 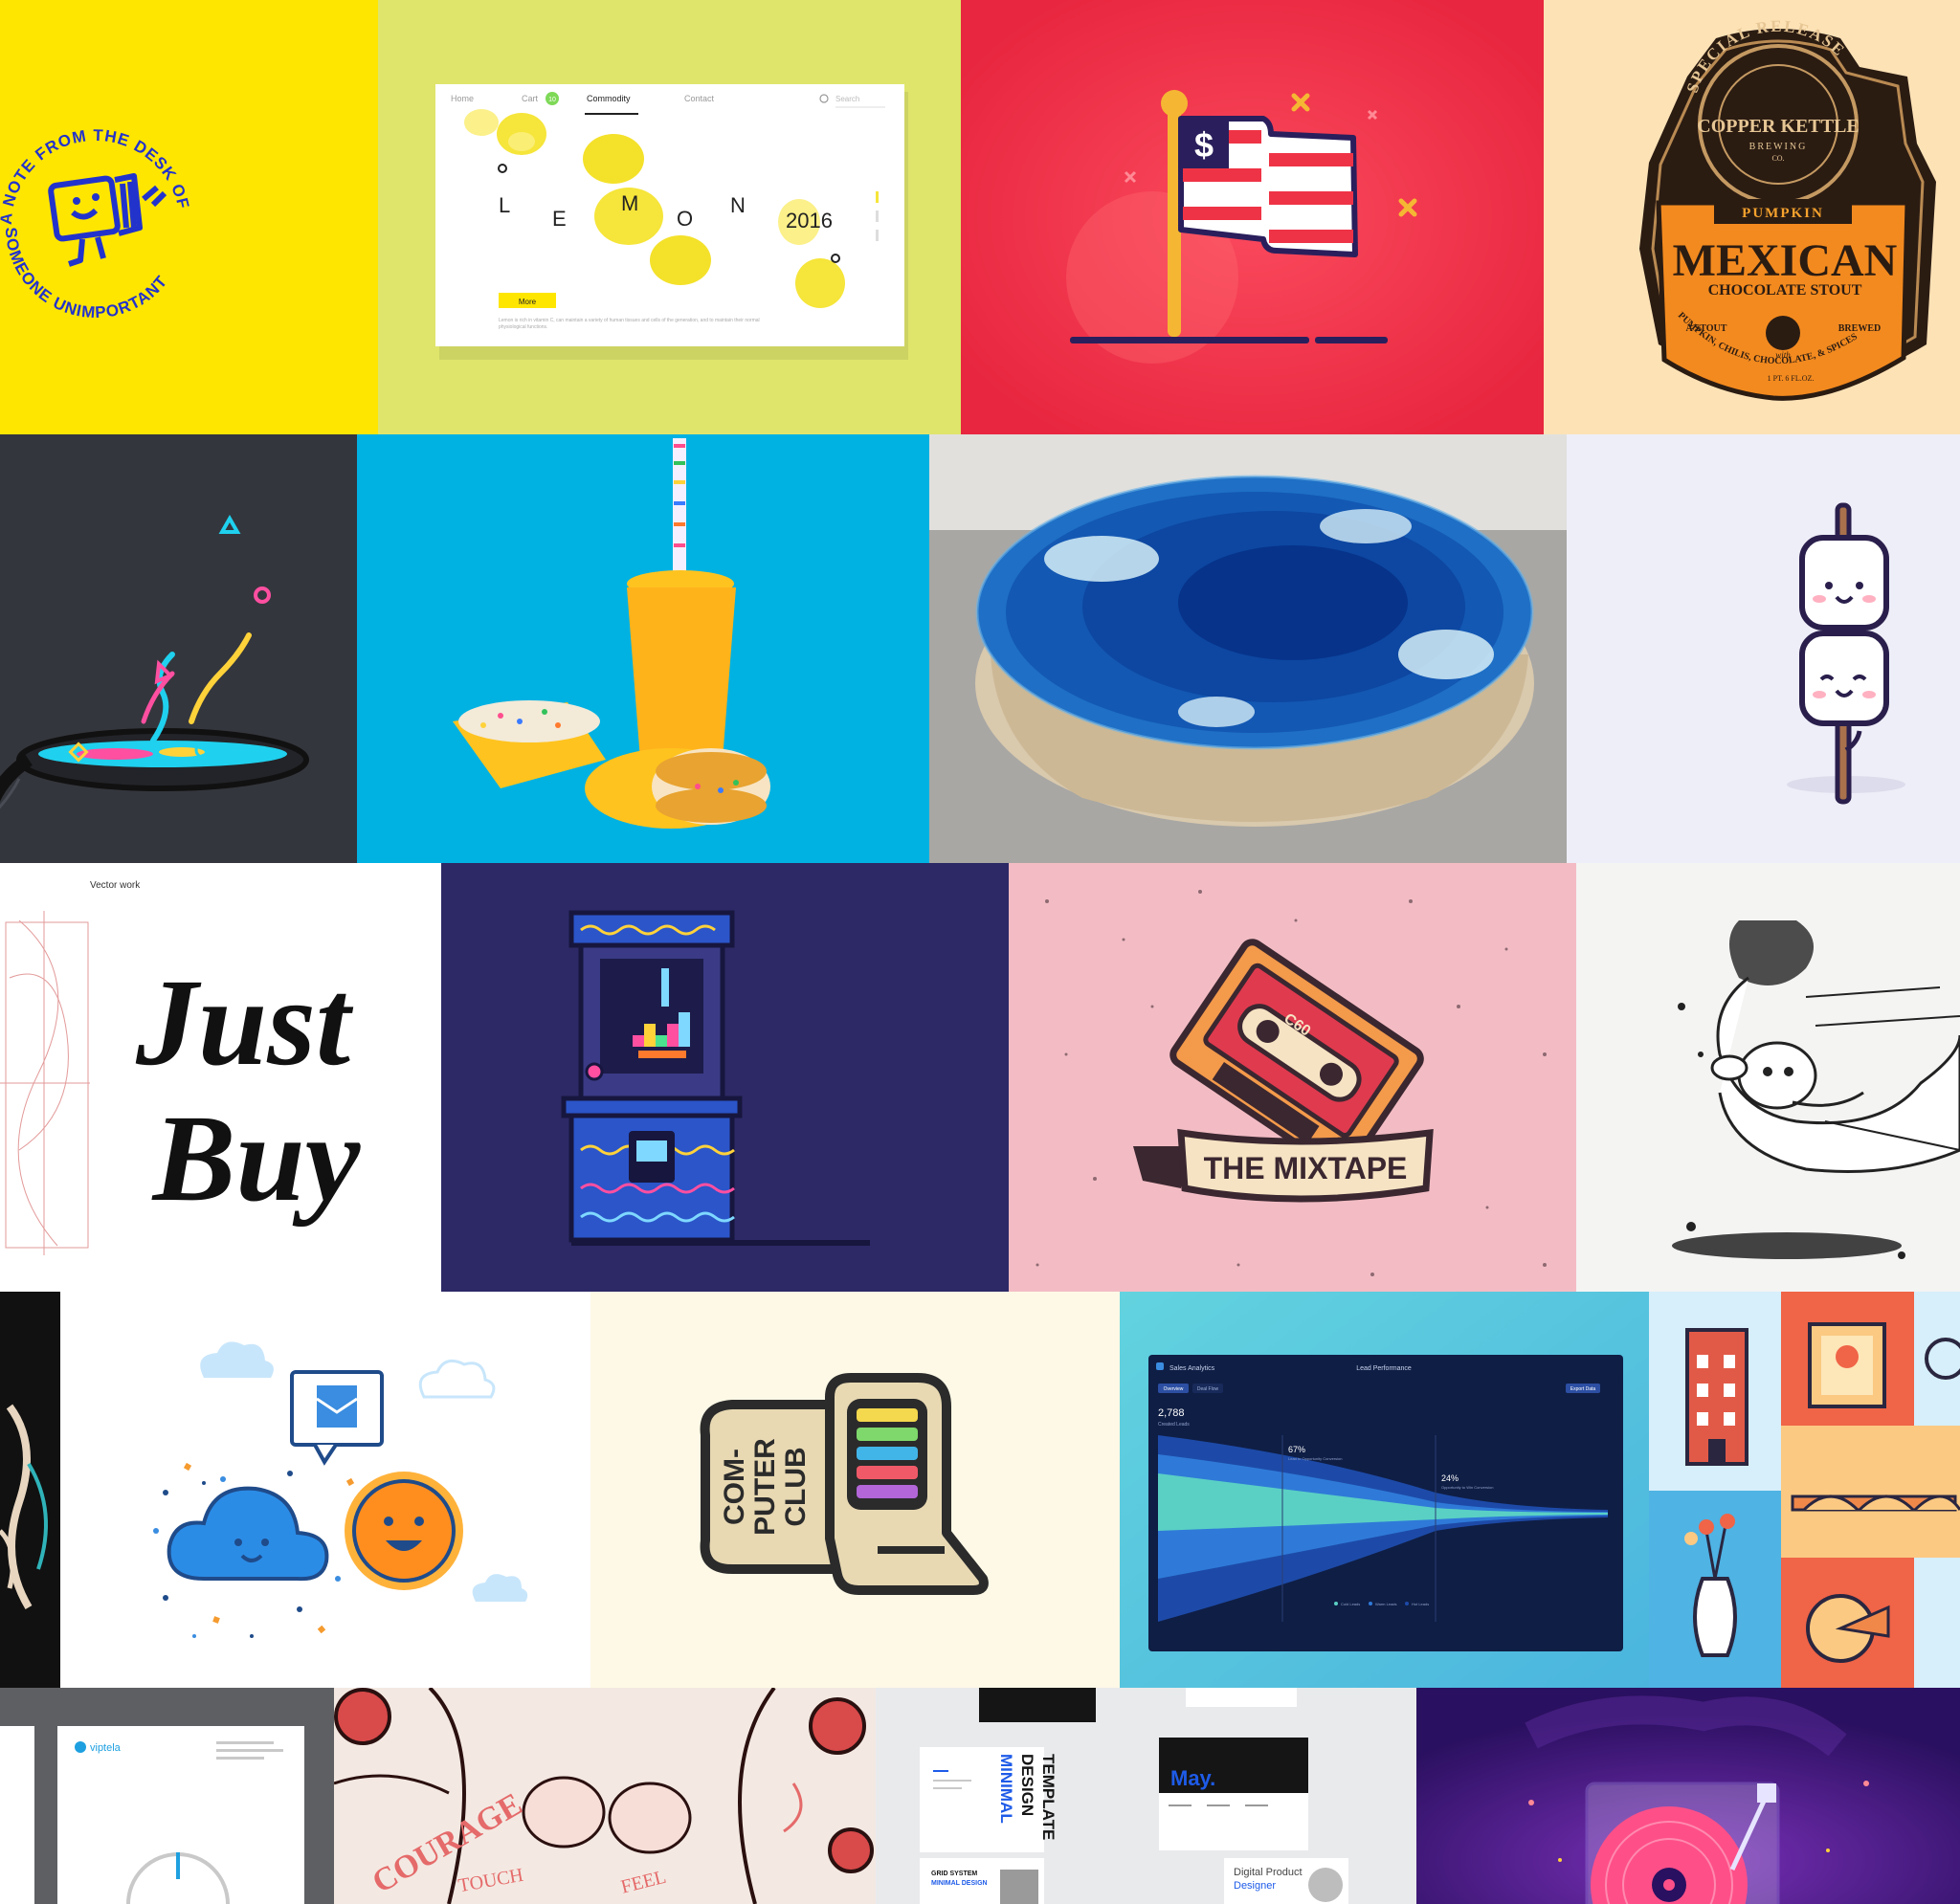 I want to click on template-grid-minimal: MINIMAL DESIGN, so click(x=960, y=1883).